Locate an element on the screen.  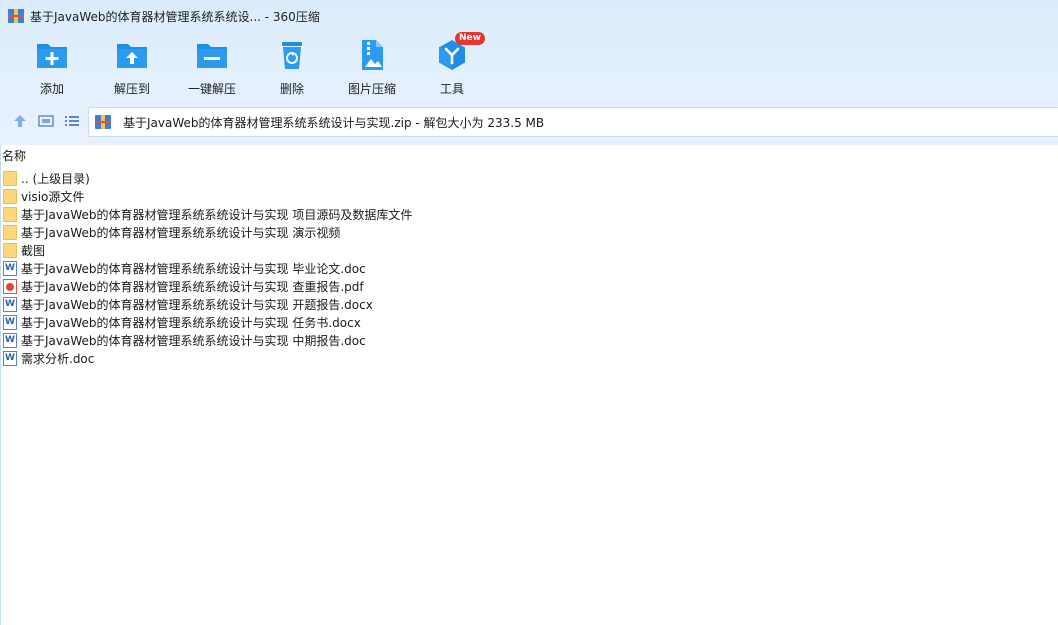
add-label: 添加 is located at coordinates (51, 89).